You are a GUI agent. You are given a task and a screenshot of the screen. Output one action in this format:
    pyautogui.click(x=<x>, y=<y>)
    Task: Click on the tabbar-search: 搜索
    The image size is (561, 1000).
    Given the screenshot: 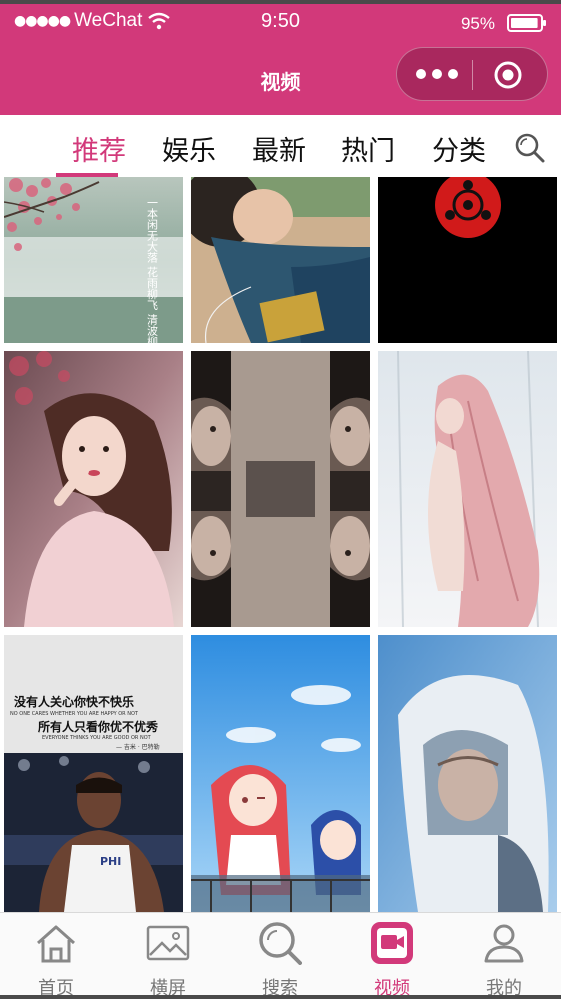 What is the action you would take?
    pyautogui.click(x=280, y=956)
    